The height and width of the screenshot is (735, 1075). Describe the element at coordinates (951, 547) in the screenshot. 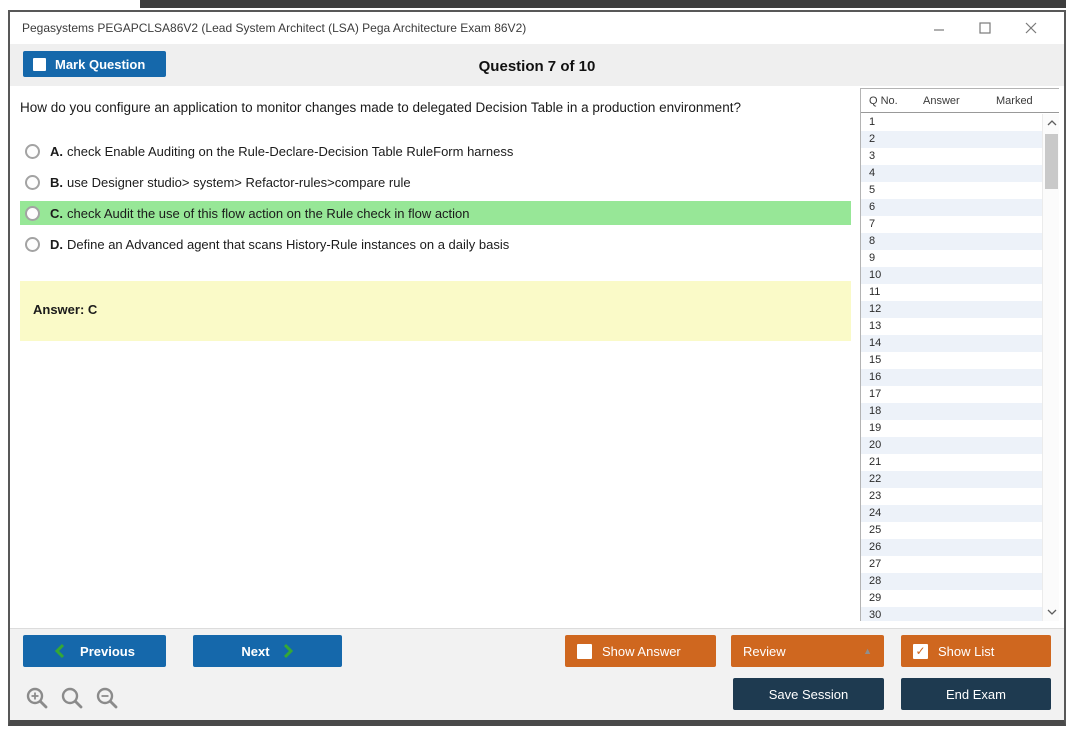

I see `question-list-row: 26` at that location.